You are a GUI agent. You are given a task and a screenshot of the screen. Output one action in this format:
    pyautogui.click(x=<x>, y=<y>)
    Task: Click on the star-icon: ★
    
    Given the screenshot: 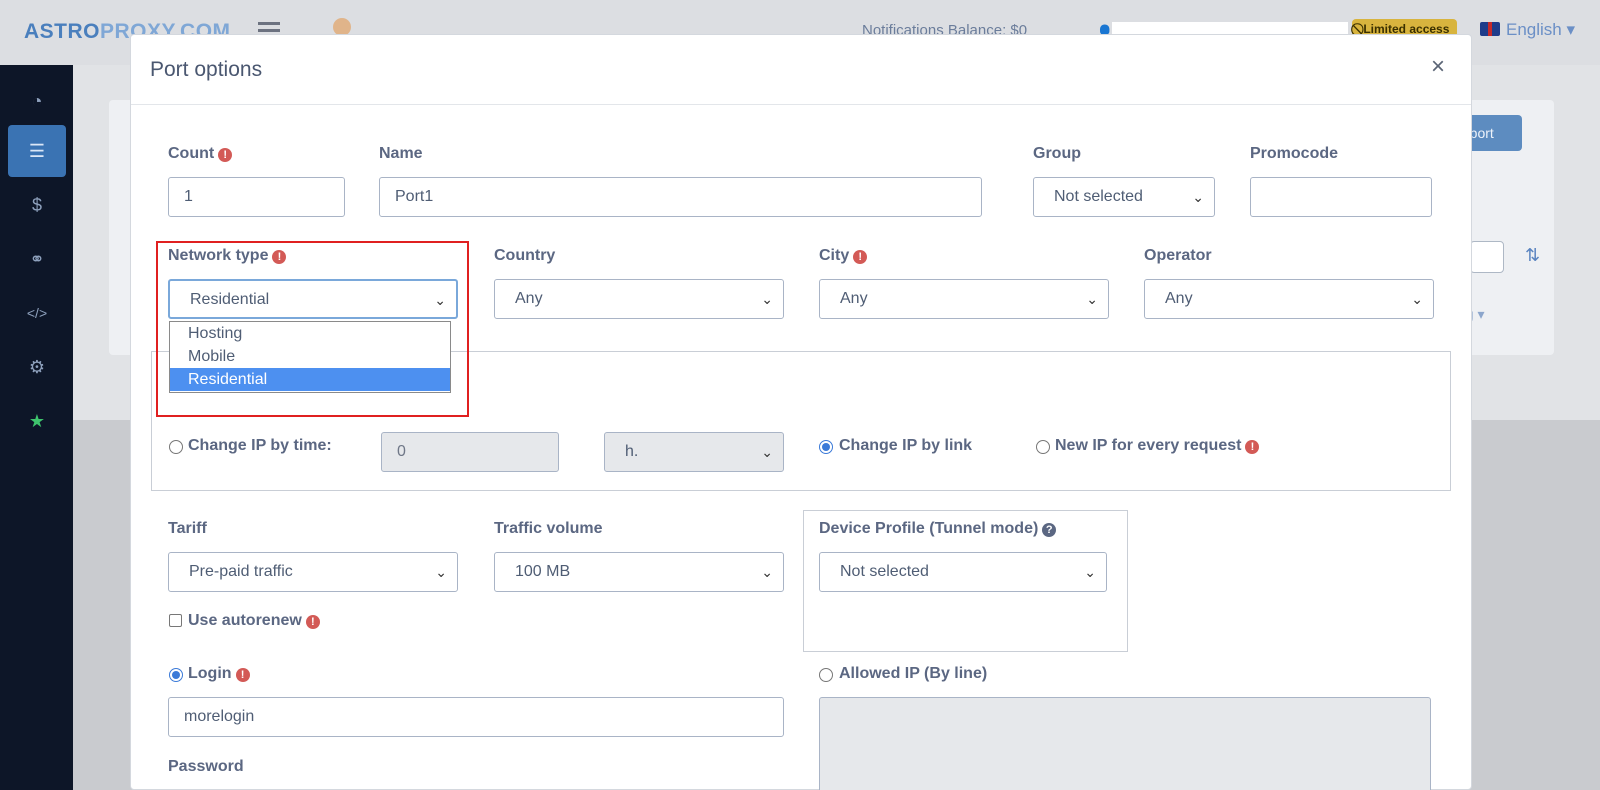 What is the action you would take?
    pyautogui.click(x=37, y=421)
    